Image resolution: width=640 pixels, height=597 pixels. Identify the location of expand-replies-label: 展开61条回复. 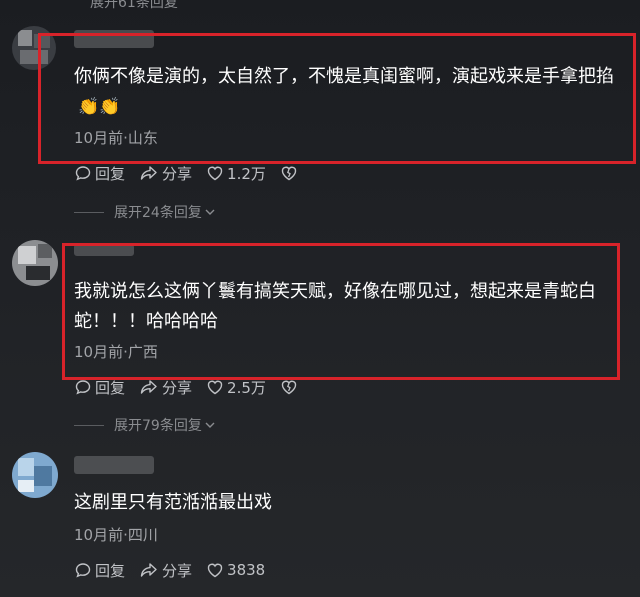
(134, 5).